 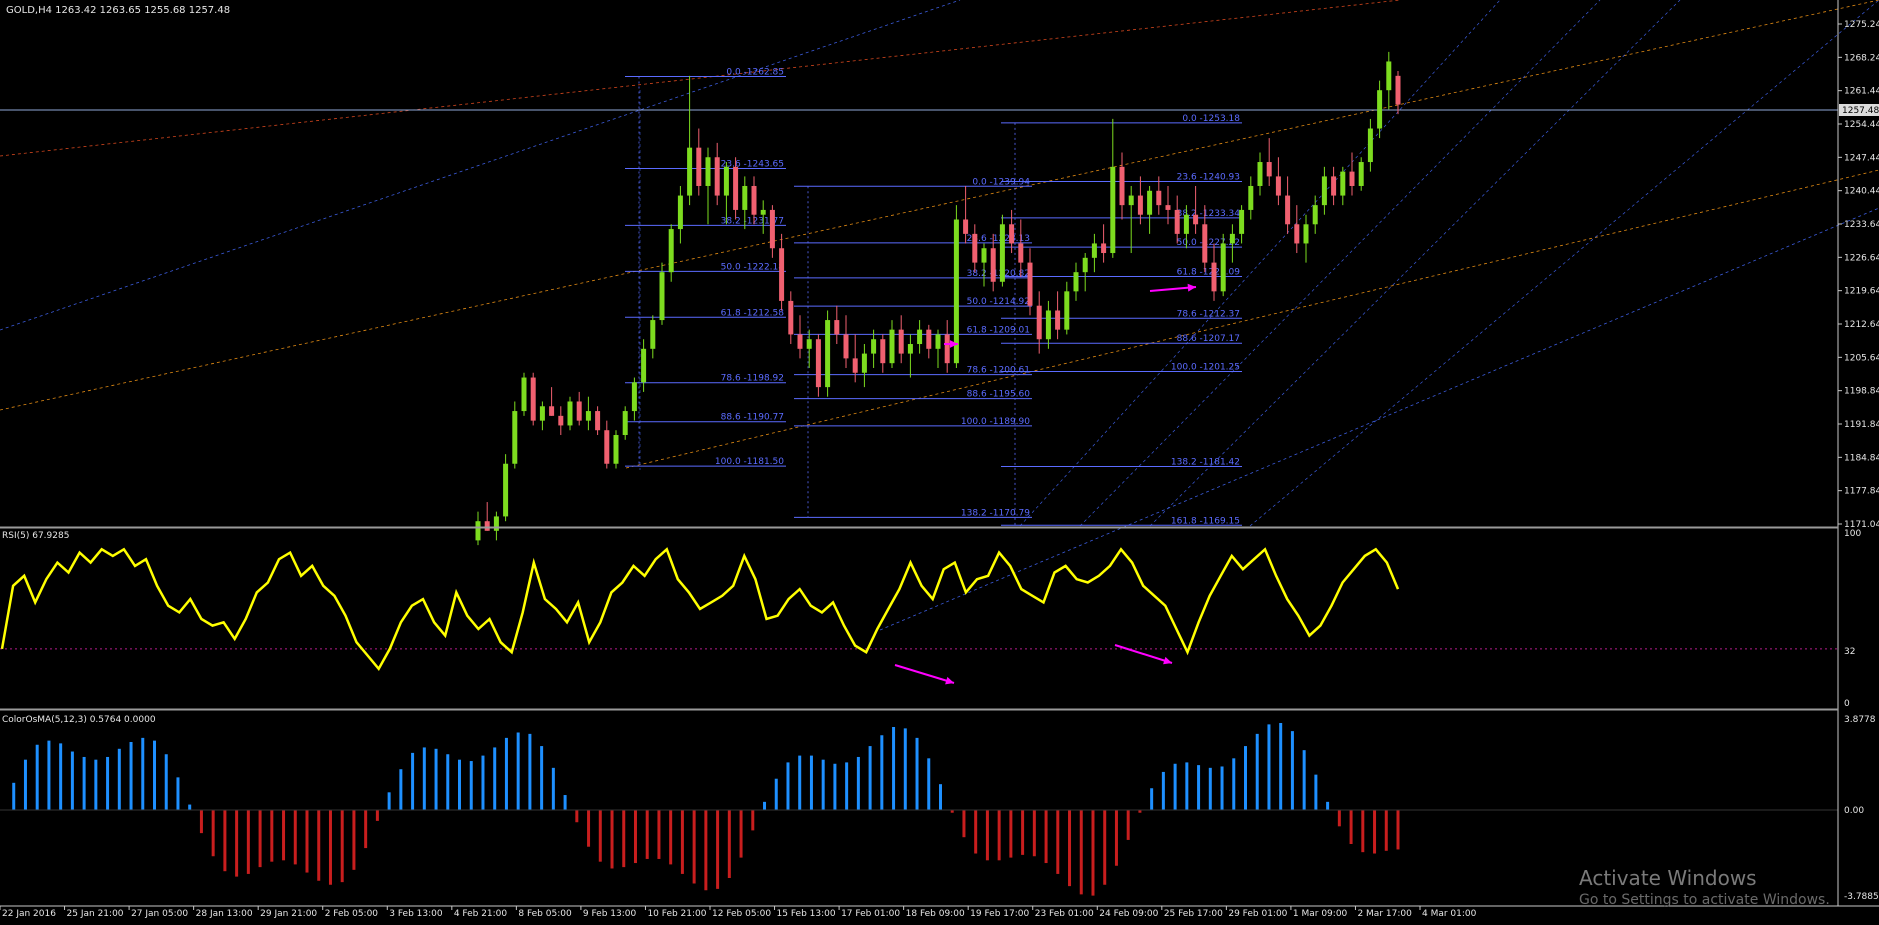 What do you see at coordinates (95, 914) in the screenshot?
I see `time-axis-label: 25 Jan 21:00` at bounding box center [95, 914].